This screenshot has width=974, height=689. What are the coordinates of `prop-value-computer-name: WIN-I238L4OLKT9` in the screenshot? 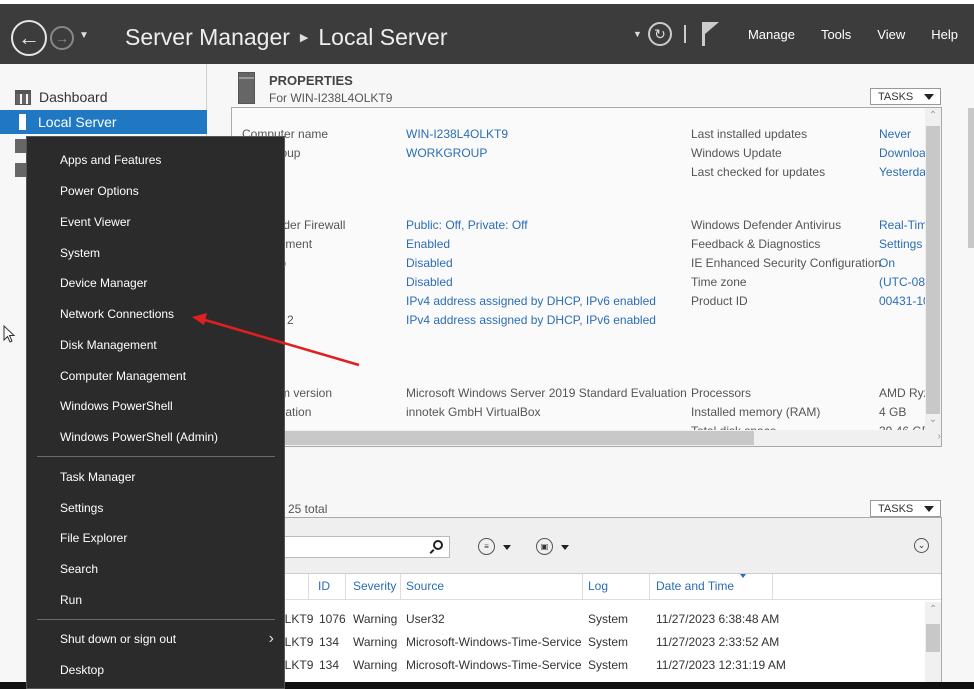 It's located at (457, 134).